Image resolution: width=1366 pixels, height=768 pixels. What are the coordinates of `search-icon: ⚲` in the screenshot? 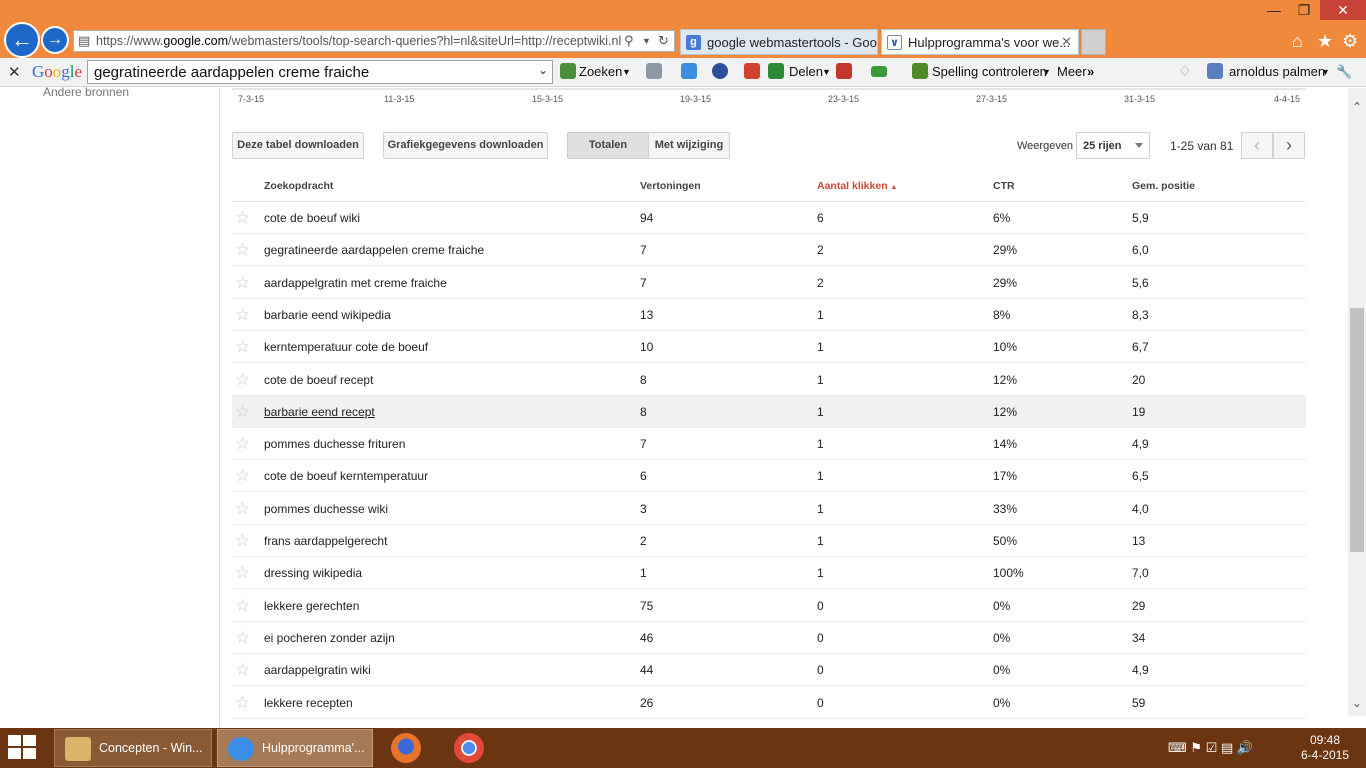 It's located at (629, 41).